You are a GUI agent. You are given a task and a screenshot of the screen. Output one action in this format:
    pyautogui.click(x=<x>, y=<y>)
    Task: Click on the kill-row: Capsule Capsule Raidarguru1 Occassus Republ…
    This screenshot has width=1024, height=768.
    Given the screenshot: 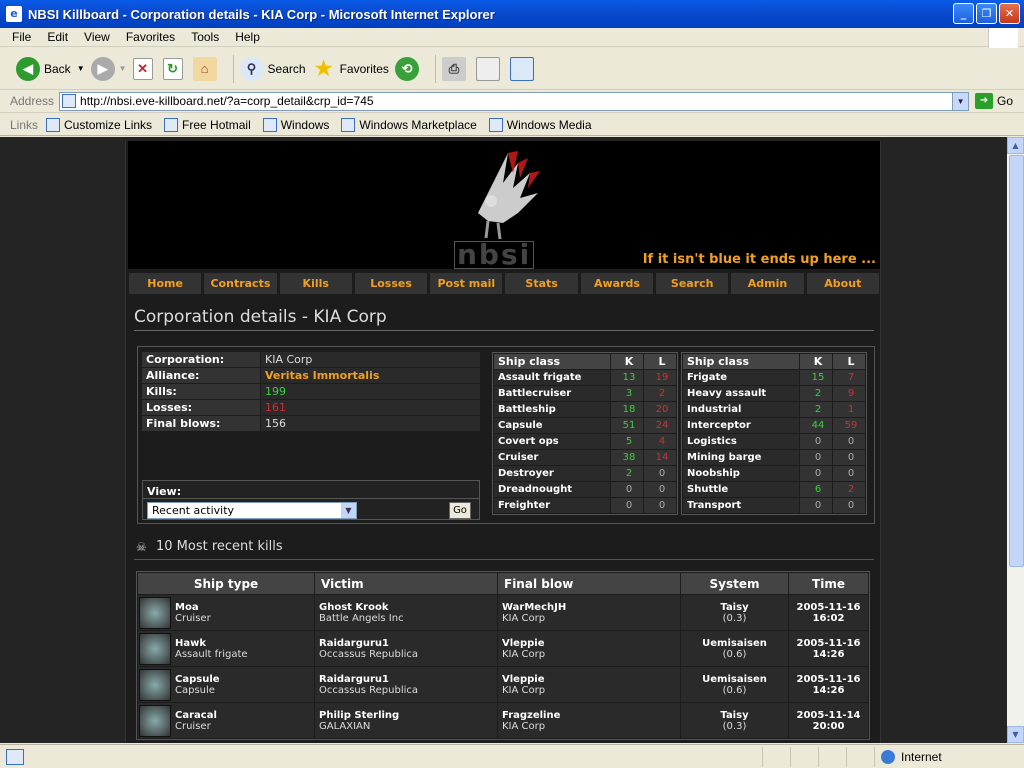 What is the action you would take?
    pyautogui.click(x=503, y=684)
    